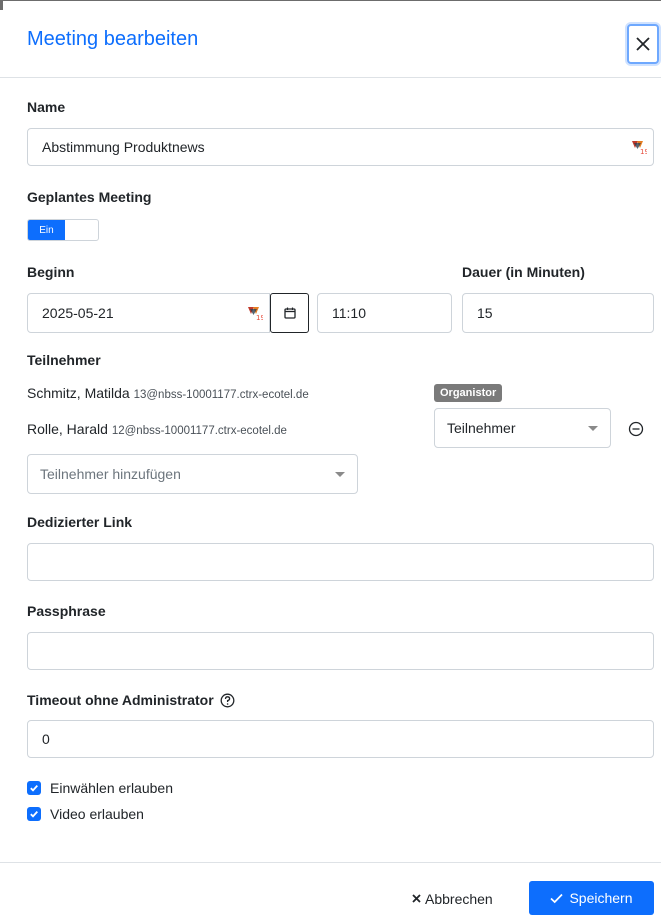 This screenshot has height=915, width=661. I want to click on cancel-button: Abbrechen, so click(452, 898).